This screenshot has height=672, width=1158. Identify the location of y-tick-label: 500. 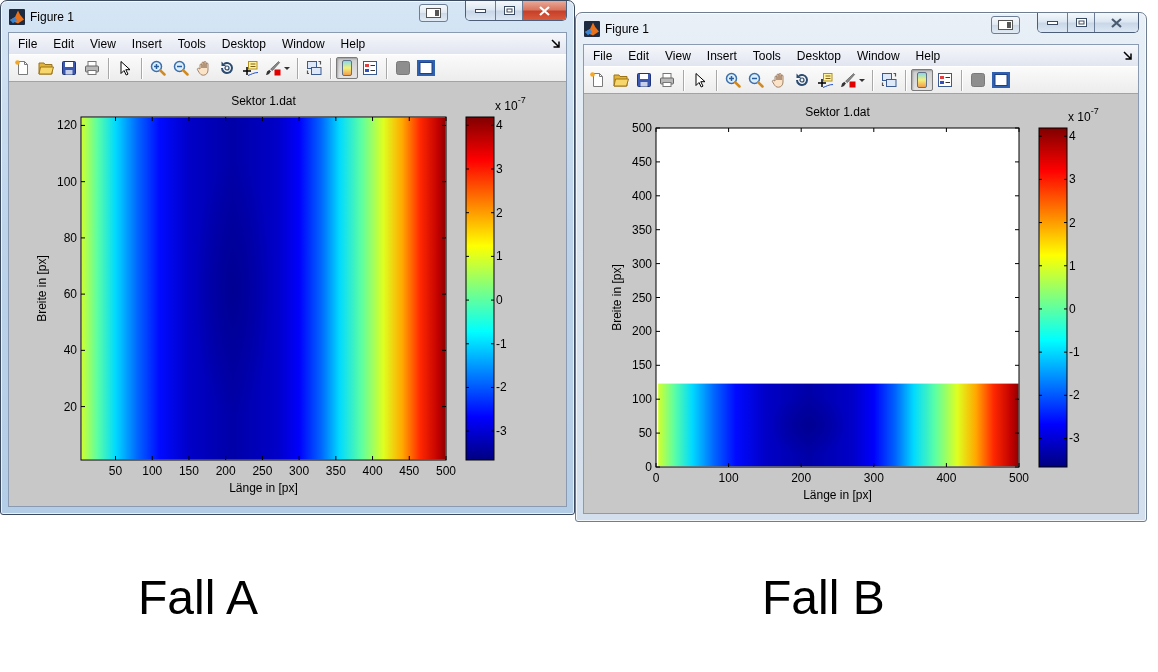
(641, 128).